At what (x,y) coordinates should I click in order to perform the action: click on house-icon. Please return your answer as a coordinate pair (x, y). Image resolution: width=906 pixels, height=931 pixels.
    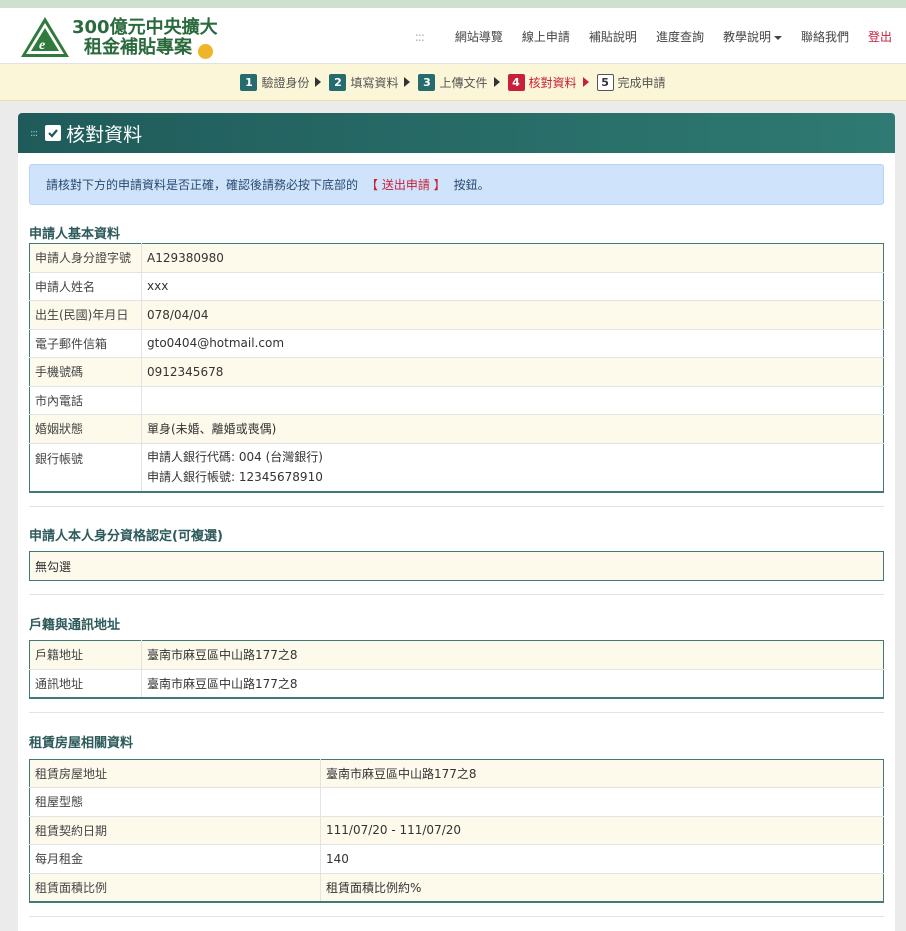
    Looking at the image, I should click on (205, 51).